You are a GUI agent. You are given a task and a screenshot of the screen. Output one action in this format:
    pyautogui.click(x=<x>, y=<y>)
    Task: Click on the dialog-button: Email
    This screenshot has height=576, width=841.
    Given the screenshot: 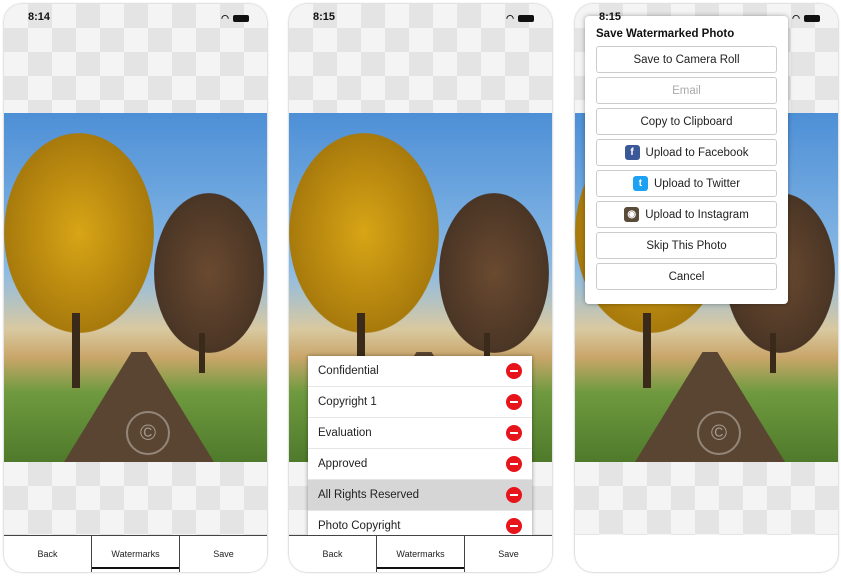 What is the action you would take?
    pyautogui.click(x=686, y=90)
    